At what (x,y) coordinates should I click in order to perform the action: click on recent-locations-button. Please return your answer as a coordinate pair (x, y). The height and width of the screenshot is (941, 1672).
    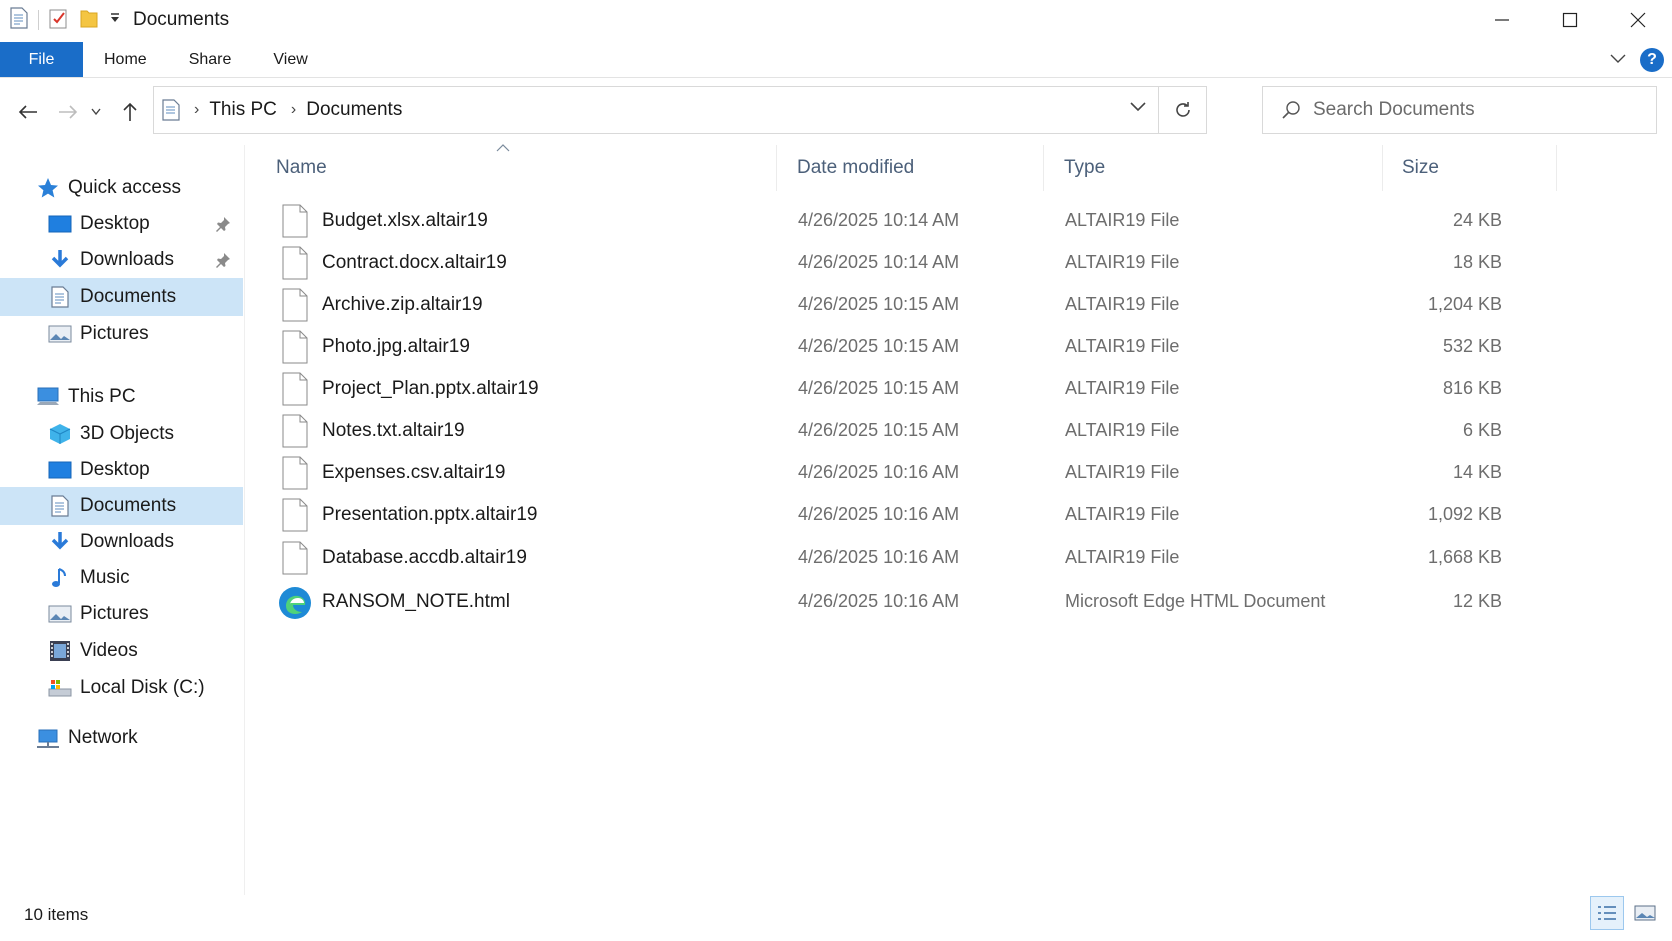
    Looking at the image, I should click on (96, 112).